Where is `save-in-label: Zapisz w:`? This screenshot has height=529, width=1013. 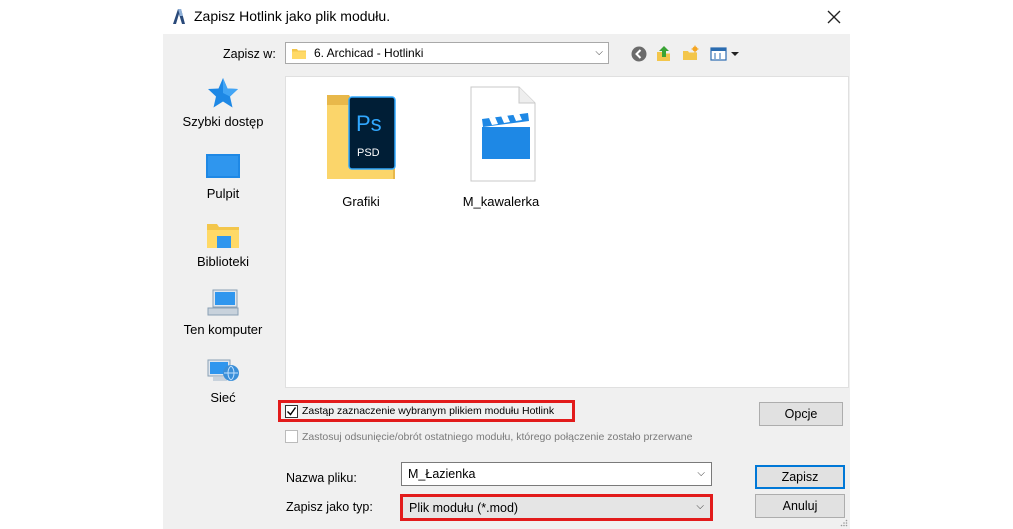
save-in-label: Zapisz w: is located at coordinates (249, 54).